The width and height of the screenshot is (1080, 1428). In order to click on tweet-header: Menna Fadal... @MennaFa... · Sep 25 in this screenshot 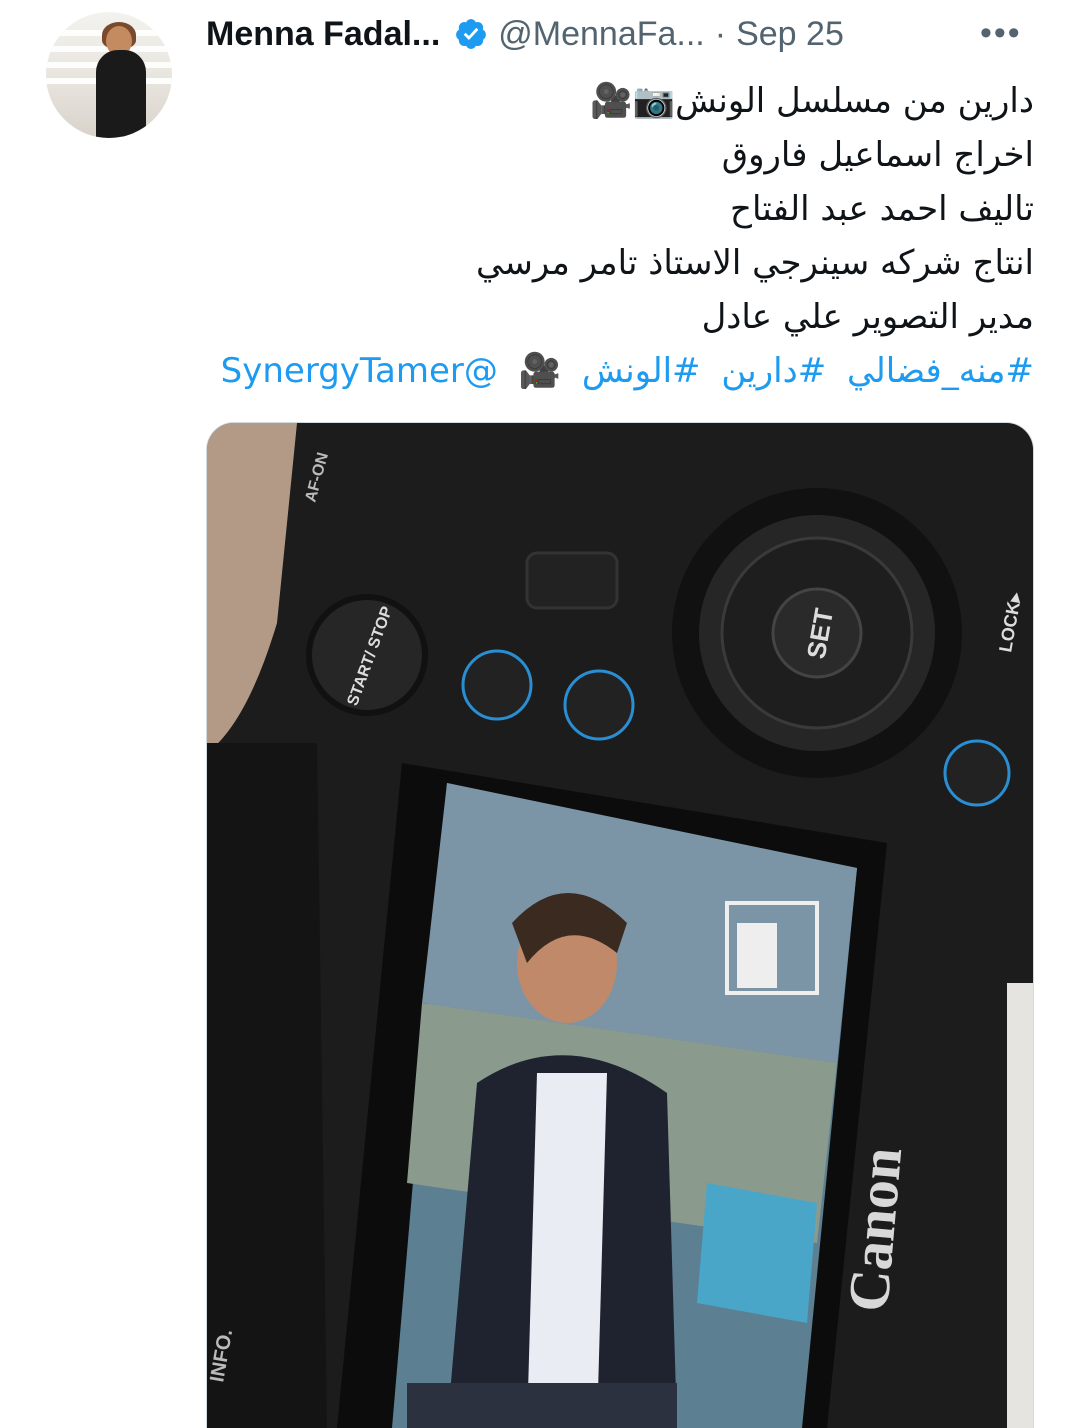, I will do `click(626, 34)`.